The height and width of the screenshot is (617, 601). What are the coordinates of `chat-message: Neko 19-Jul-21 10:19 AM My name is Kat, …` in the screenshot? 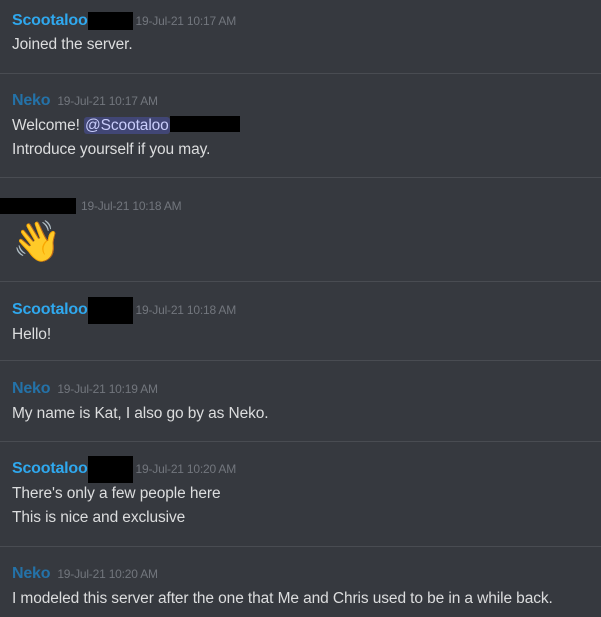 It's located at (300, 401).